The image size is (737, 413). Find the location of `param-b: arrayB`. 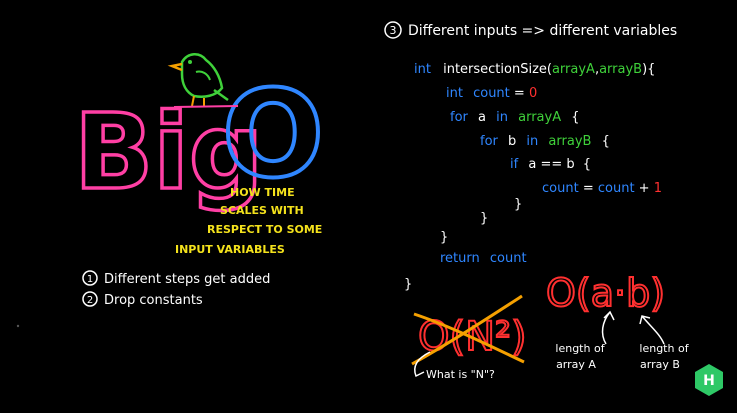

param-b: arrayB is located at coordinates (620, 69).